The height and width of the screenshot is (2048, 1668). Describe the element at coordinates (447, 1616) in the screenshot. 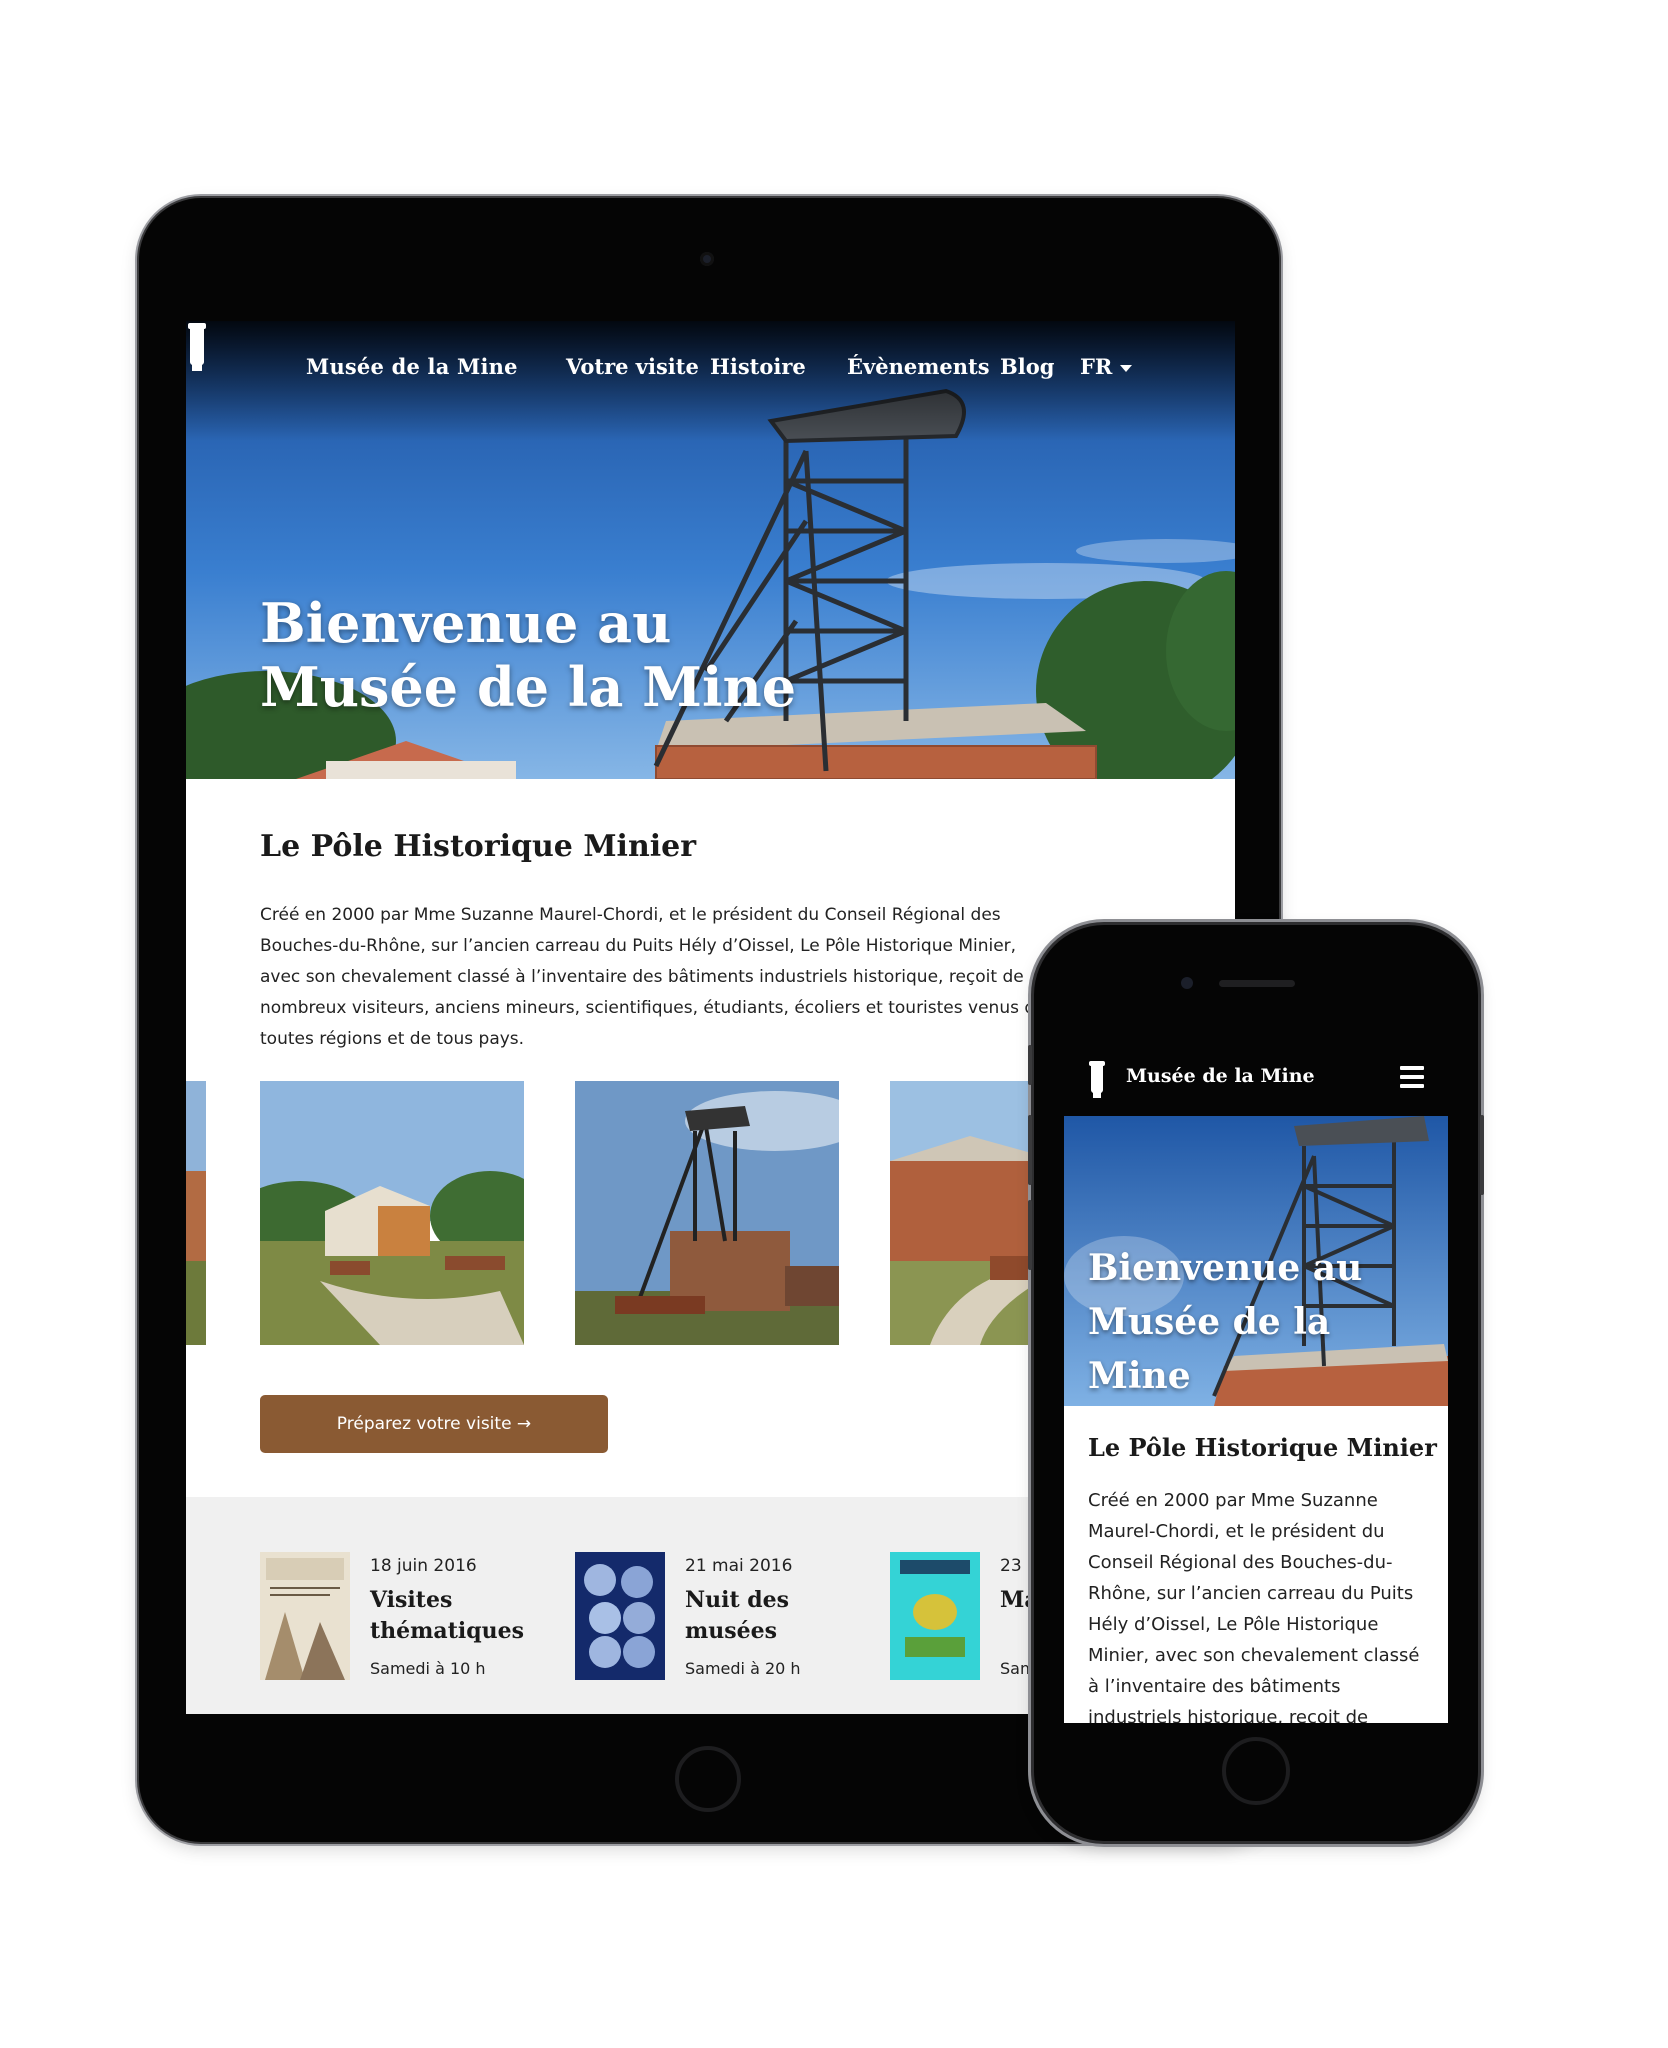

I see `event-title: Visites thématiques` at that location.